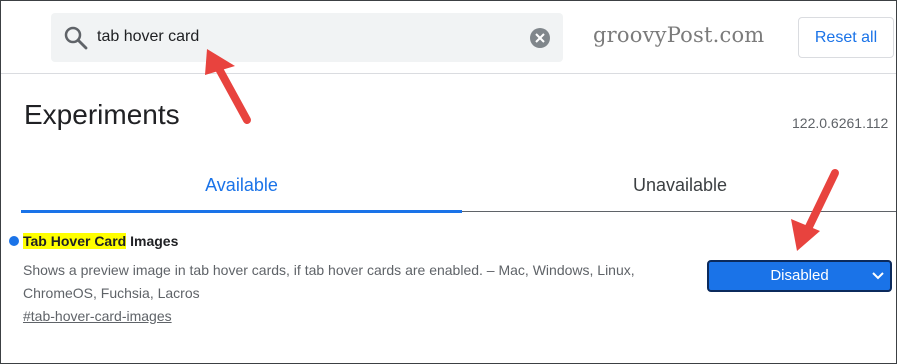  Describe the element at coordinates (846, 37) in the screenshot. I see `reset-all-button: Reset all` at that location.